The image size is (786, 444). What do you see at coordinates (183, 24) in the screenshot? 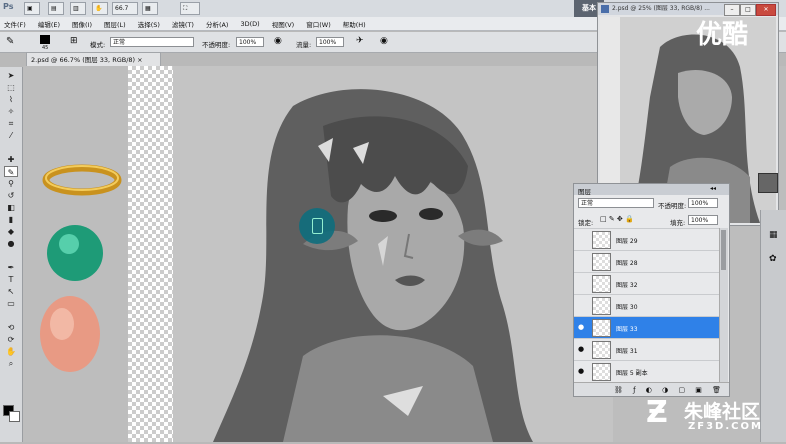
I see `menu-filter: 滤镜(T)` at bounding box center [183, 24].